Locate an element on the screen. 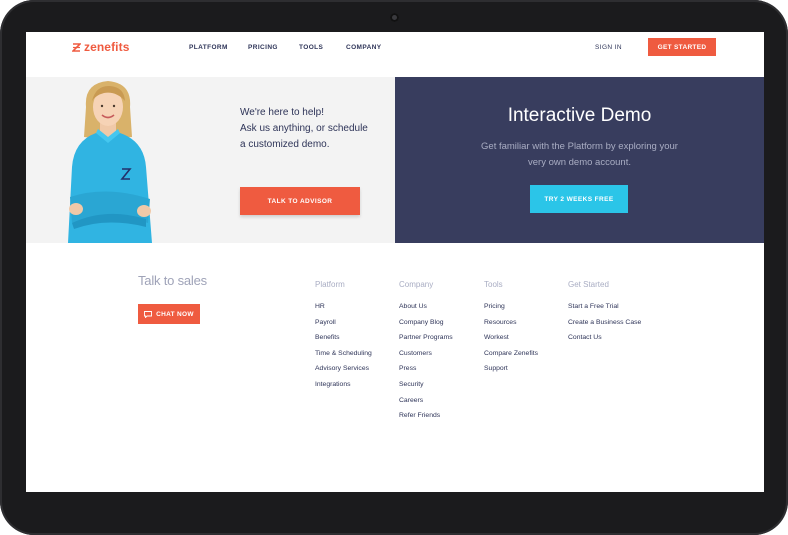 The height and width of the screenshot is (535, 788). footer-link: Compare Zenefits is located at coordinates (511, 357).